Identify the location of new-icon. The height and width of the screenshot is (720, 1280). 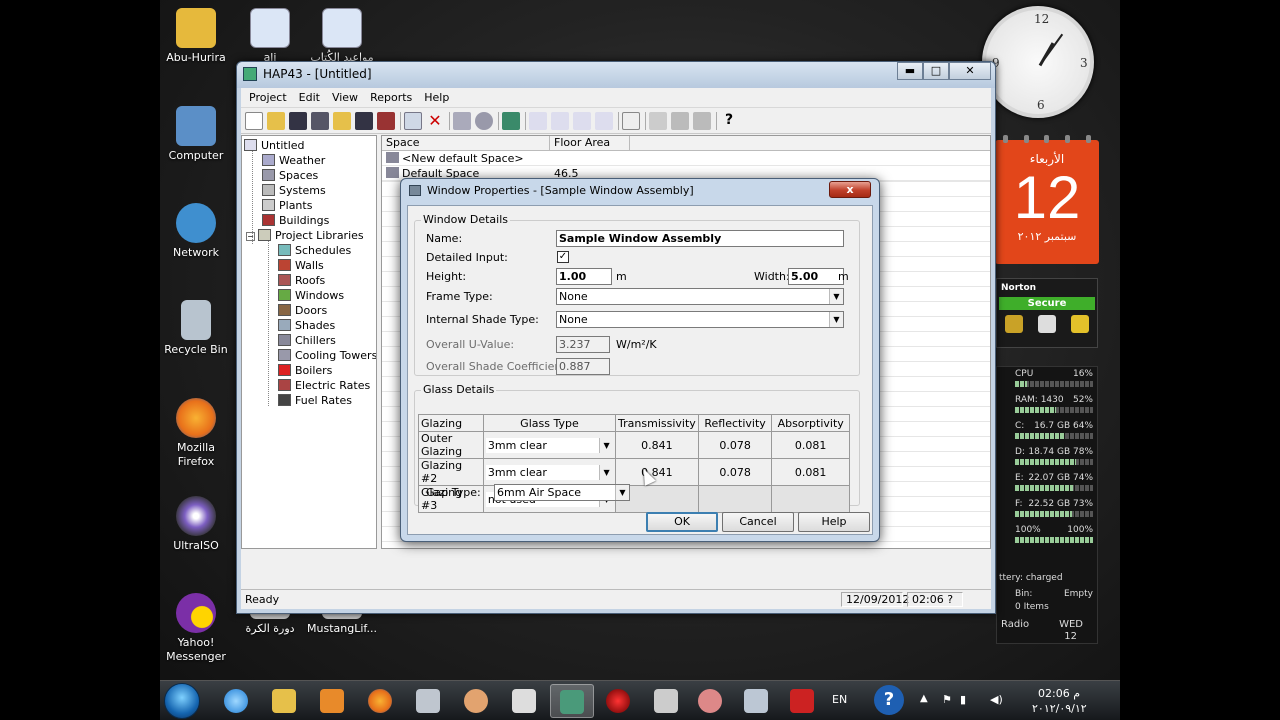
(254, 120).